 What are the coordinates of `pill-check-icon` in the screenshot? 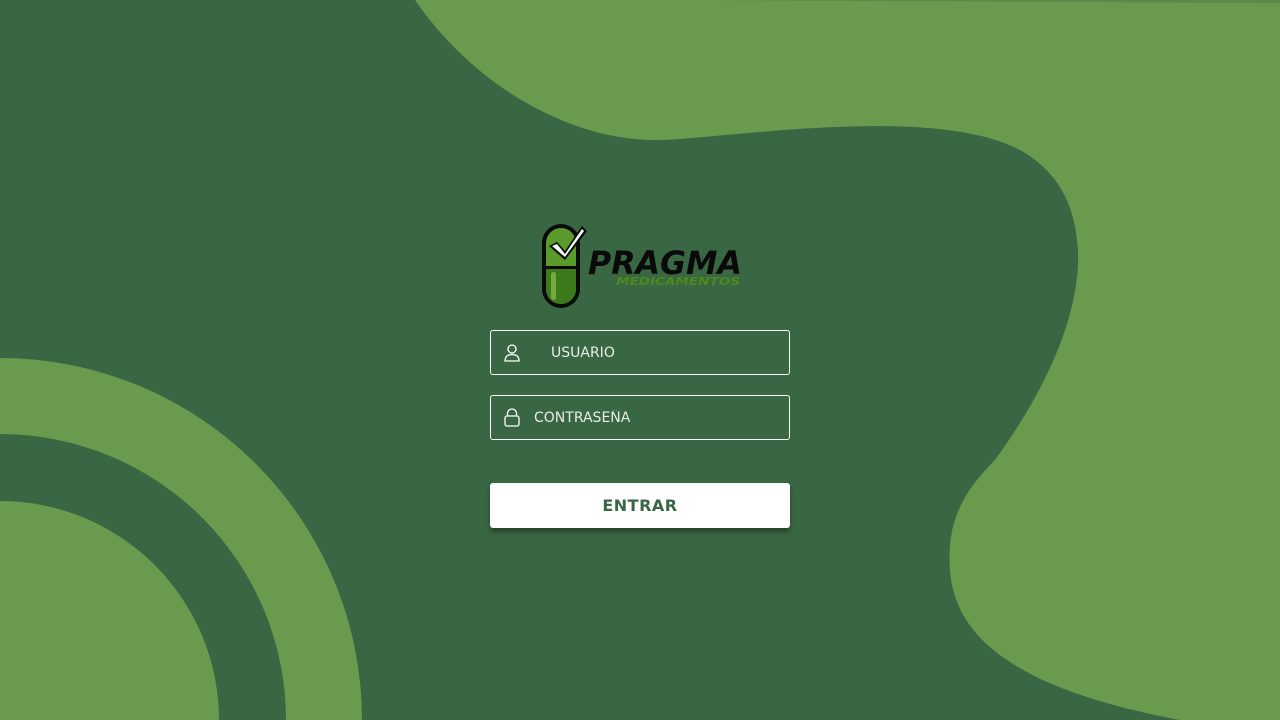 It's located at (564, 266).